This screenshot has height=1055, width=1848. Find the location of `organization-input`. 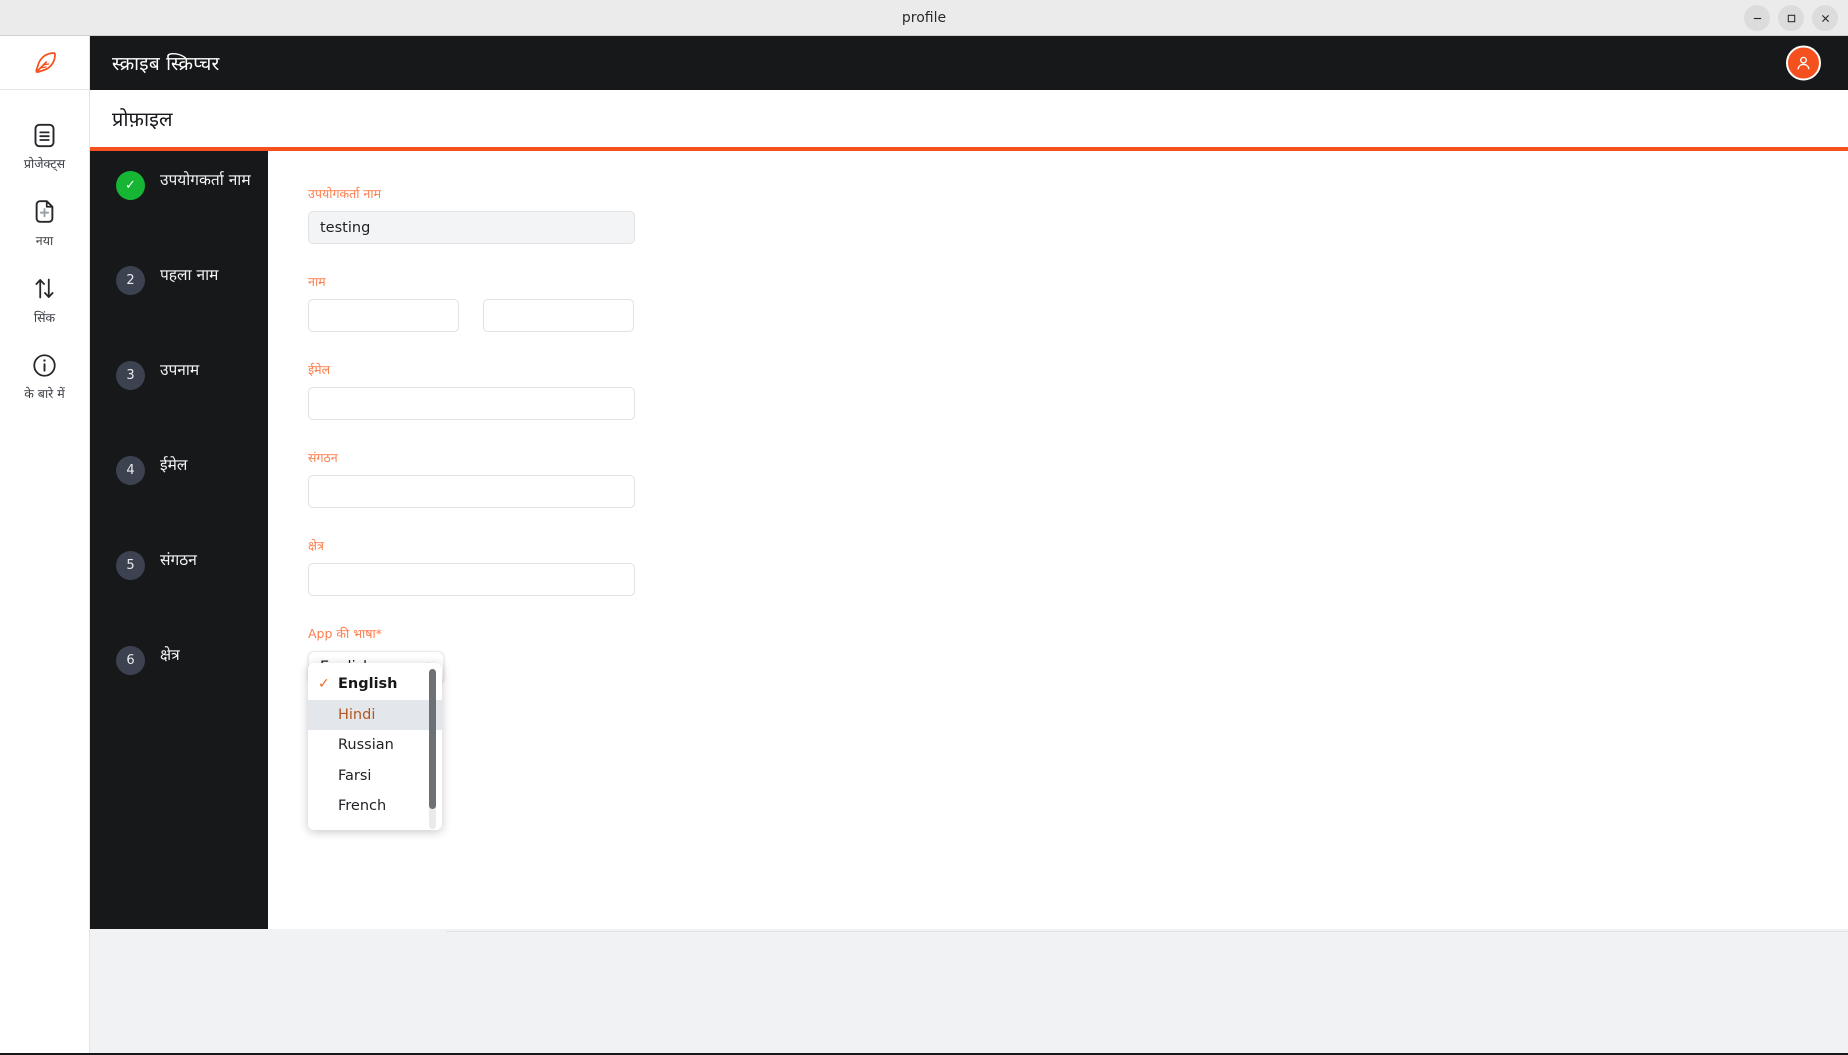

organization-input is located at coordinates (471, 491).